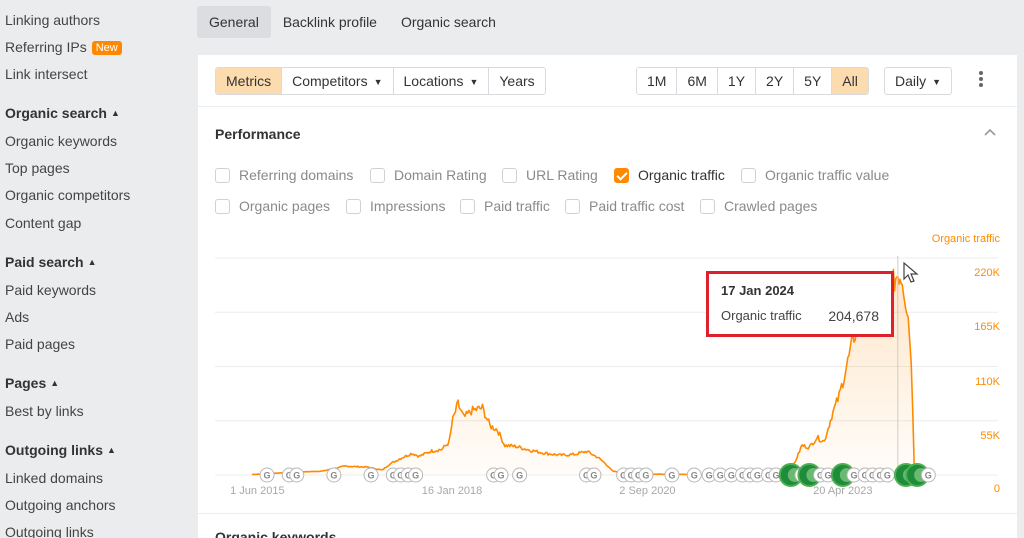 This screenshot has width=1024, height=538. What do you see at coordinates (990, 435) in the screenshot?
I see `y-tick-label: 55K` at bounding box center [990, 435].